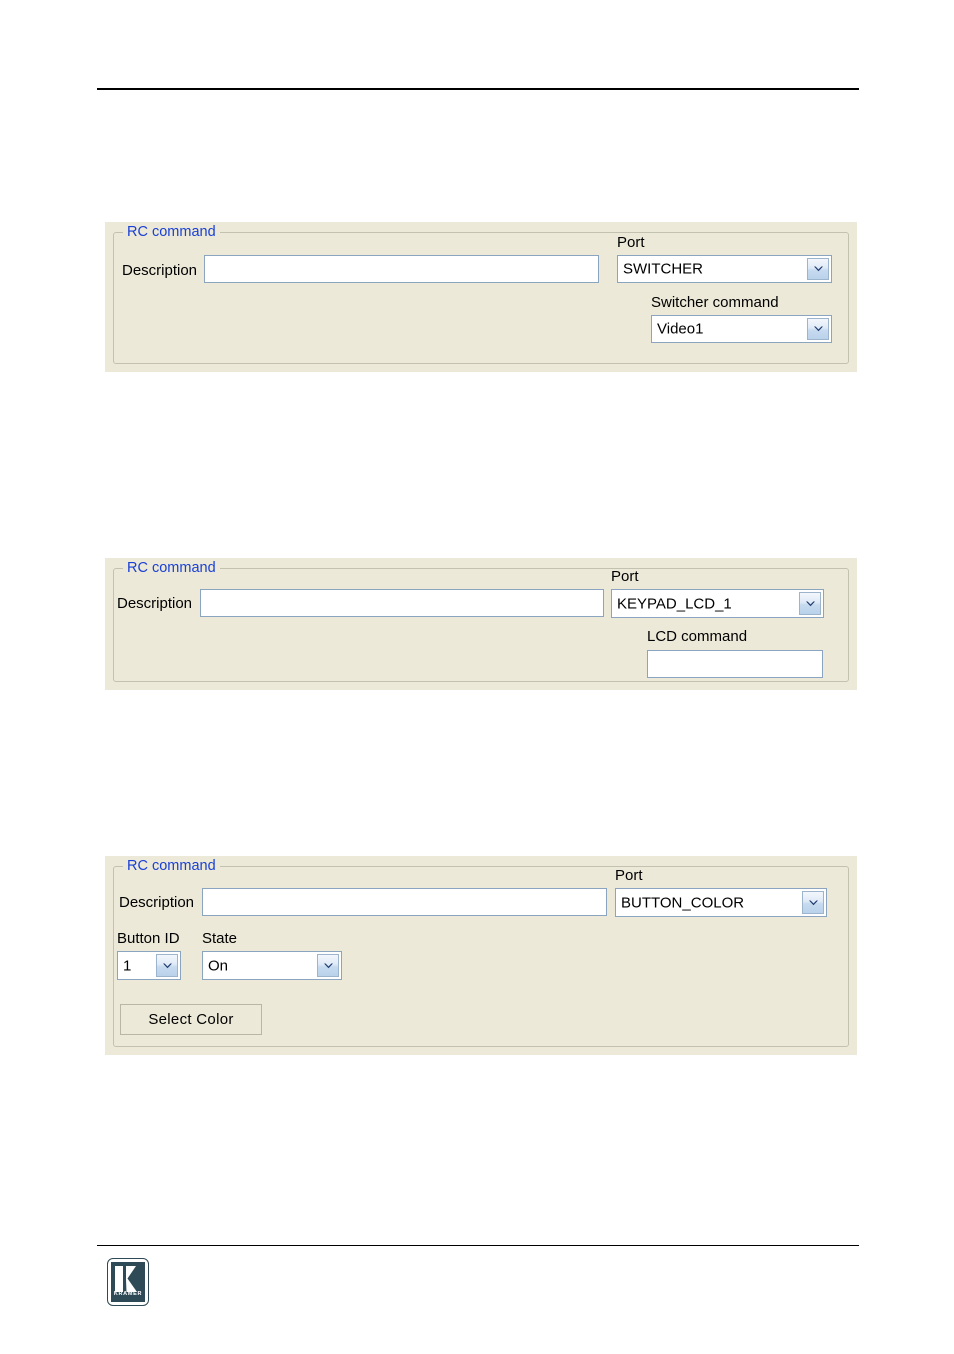 The height and width of the screenshot is (1354, 954). I want to click on lcd-command-input, so click(735, 664).